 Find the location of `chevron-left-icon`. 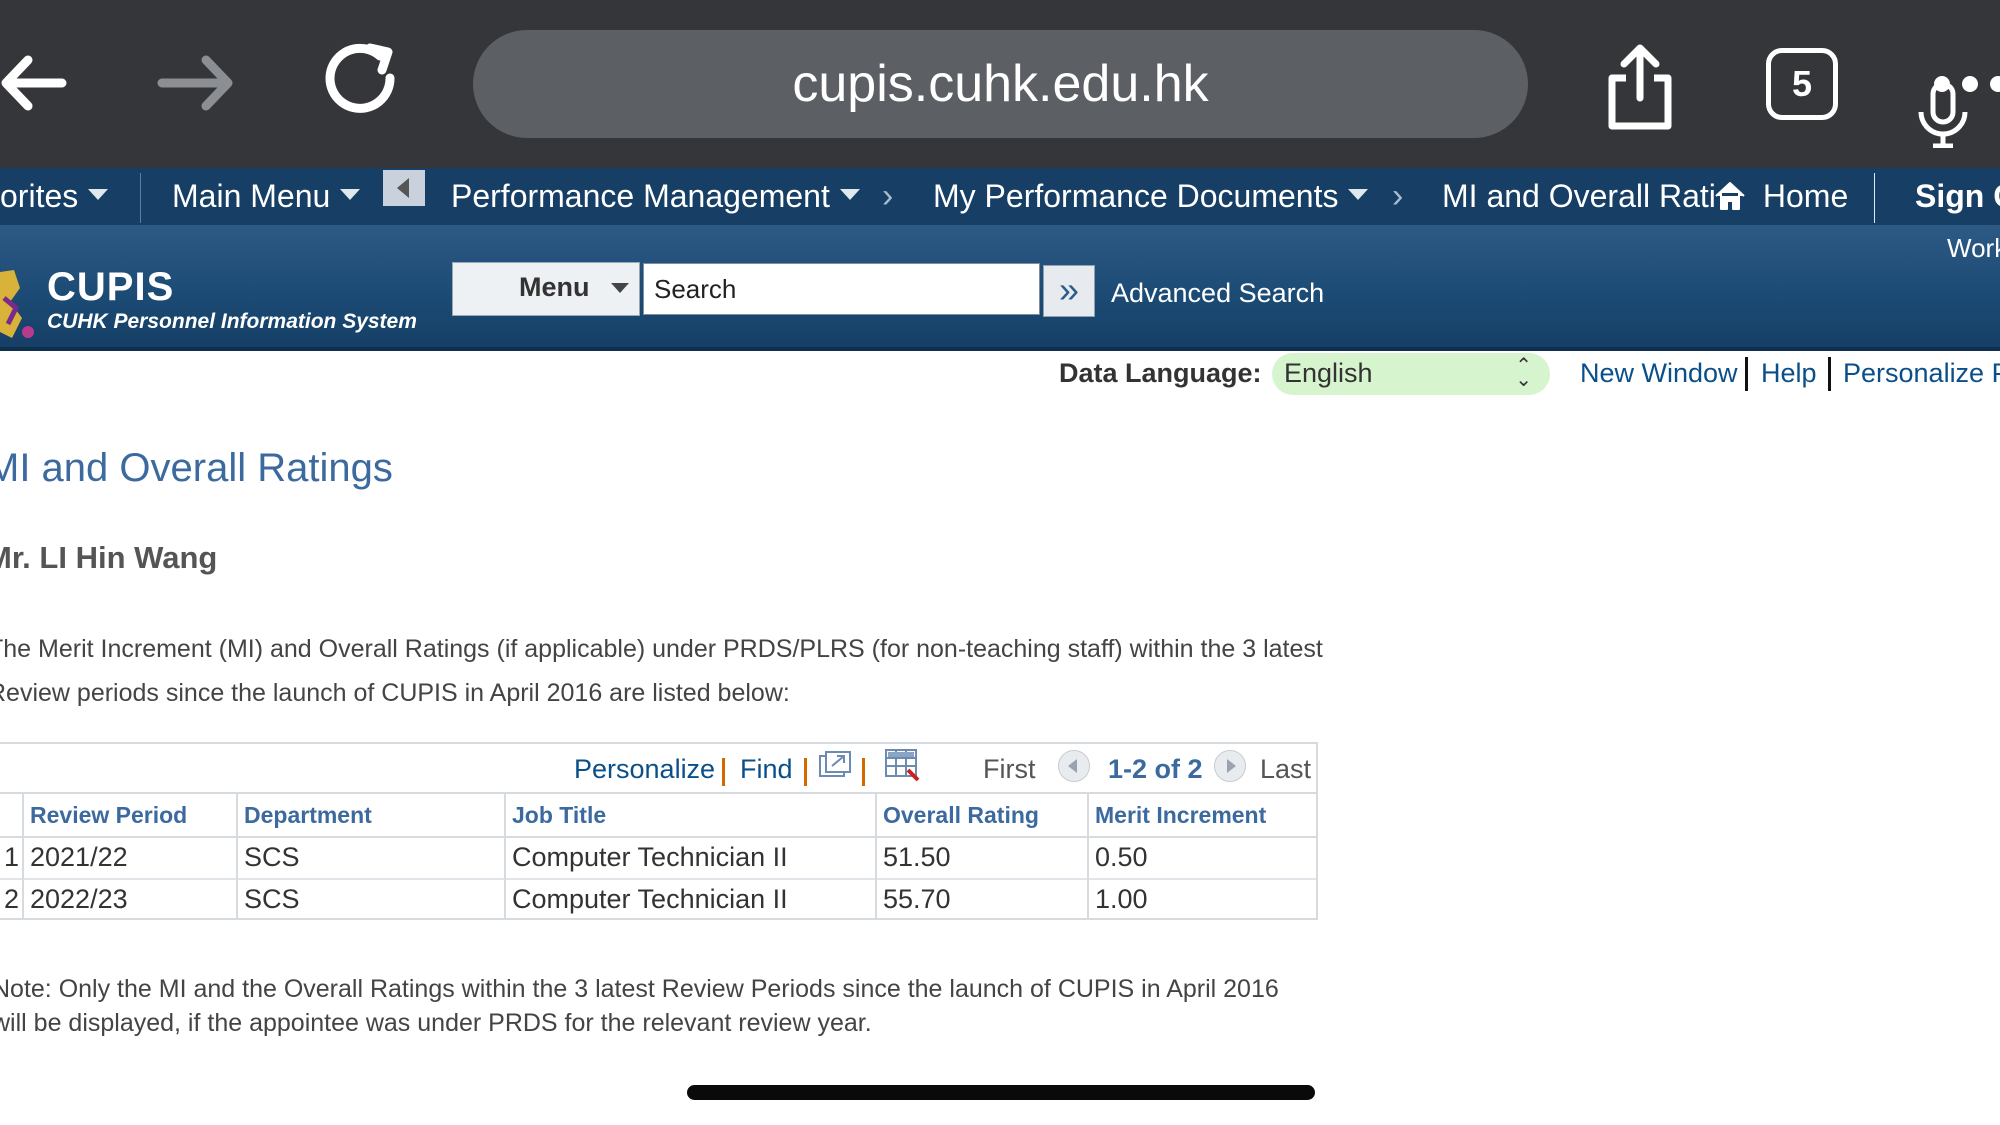

chevron-left-icon is located at coordinates (1072, 766).